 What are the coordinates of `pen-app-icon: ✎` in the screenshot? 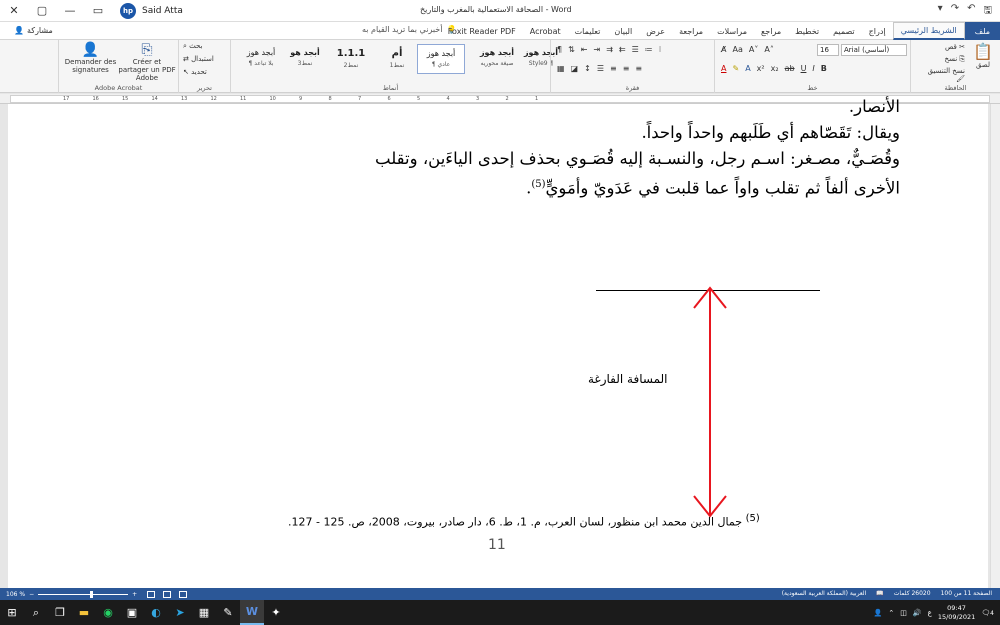 It's located at (228, 612).